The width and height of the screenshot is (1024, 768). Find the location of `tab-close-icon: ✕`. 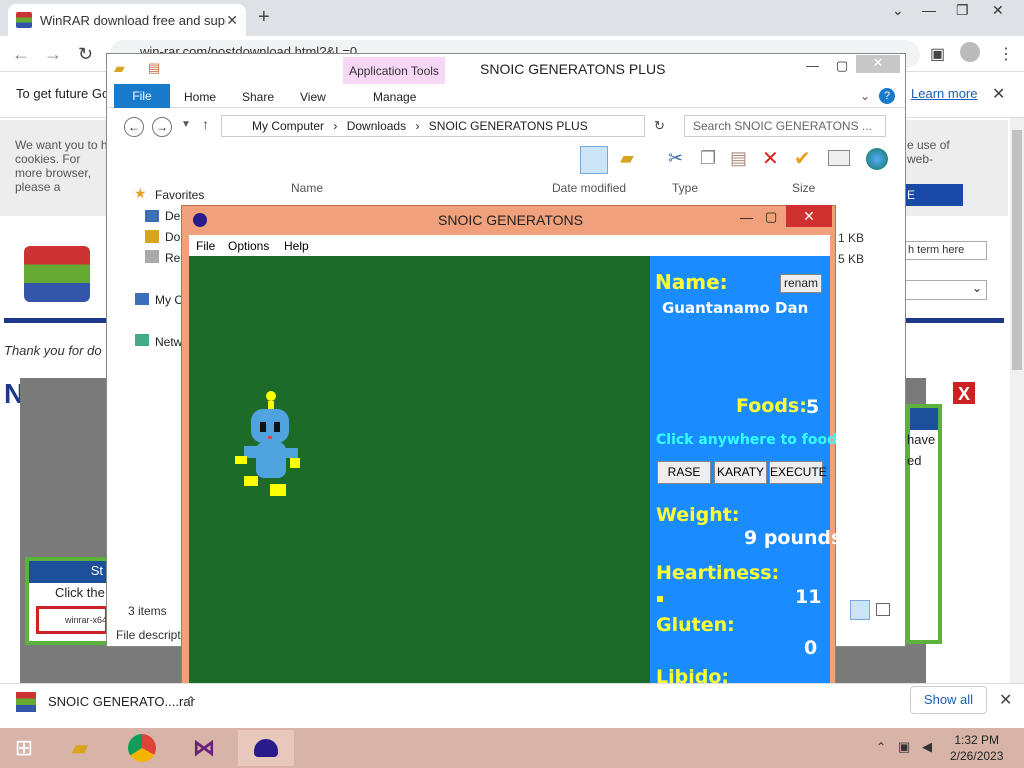

tab-close-icon: ✕ is located at coordinates (232, 20).